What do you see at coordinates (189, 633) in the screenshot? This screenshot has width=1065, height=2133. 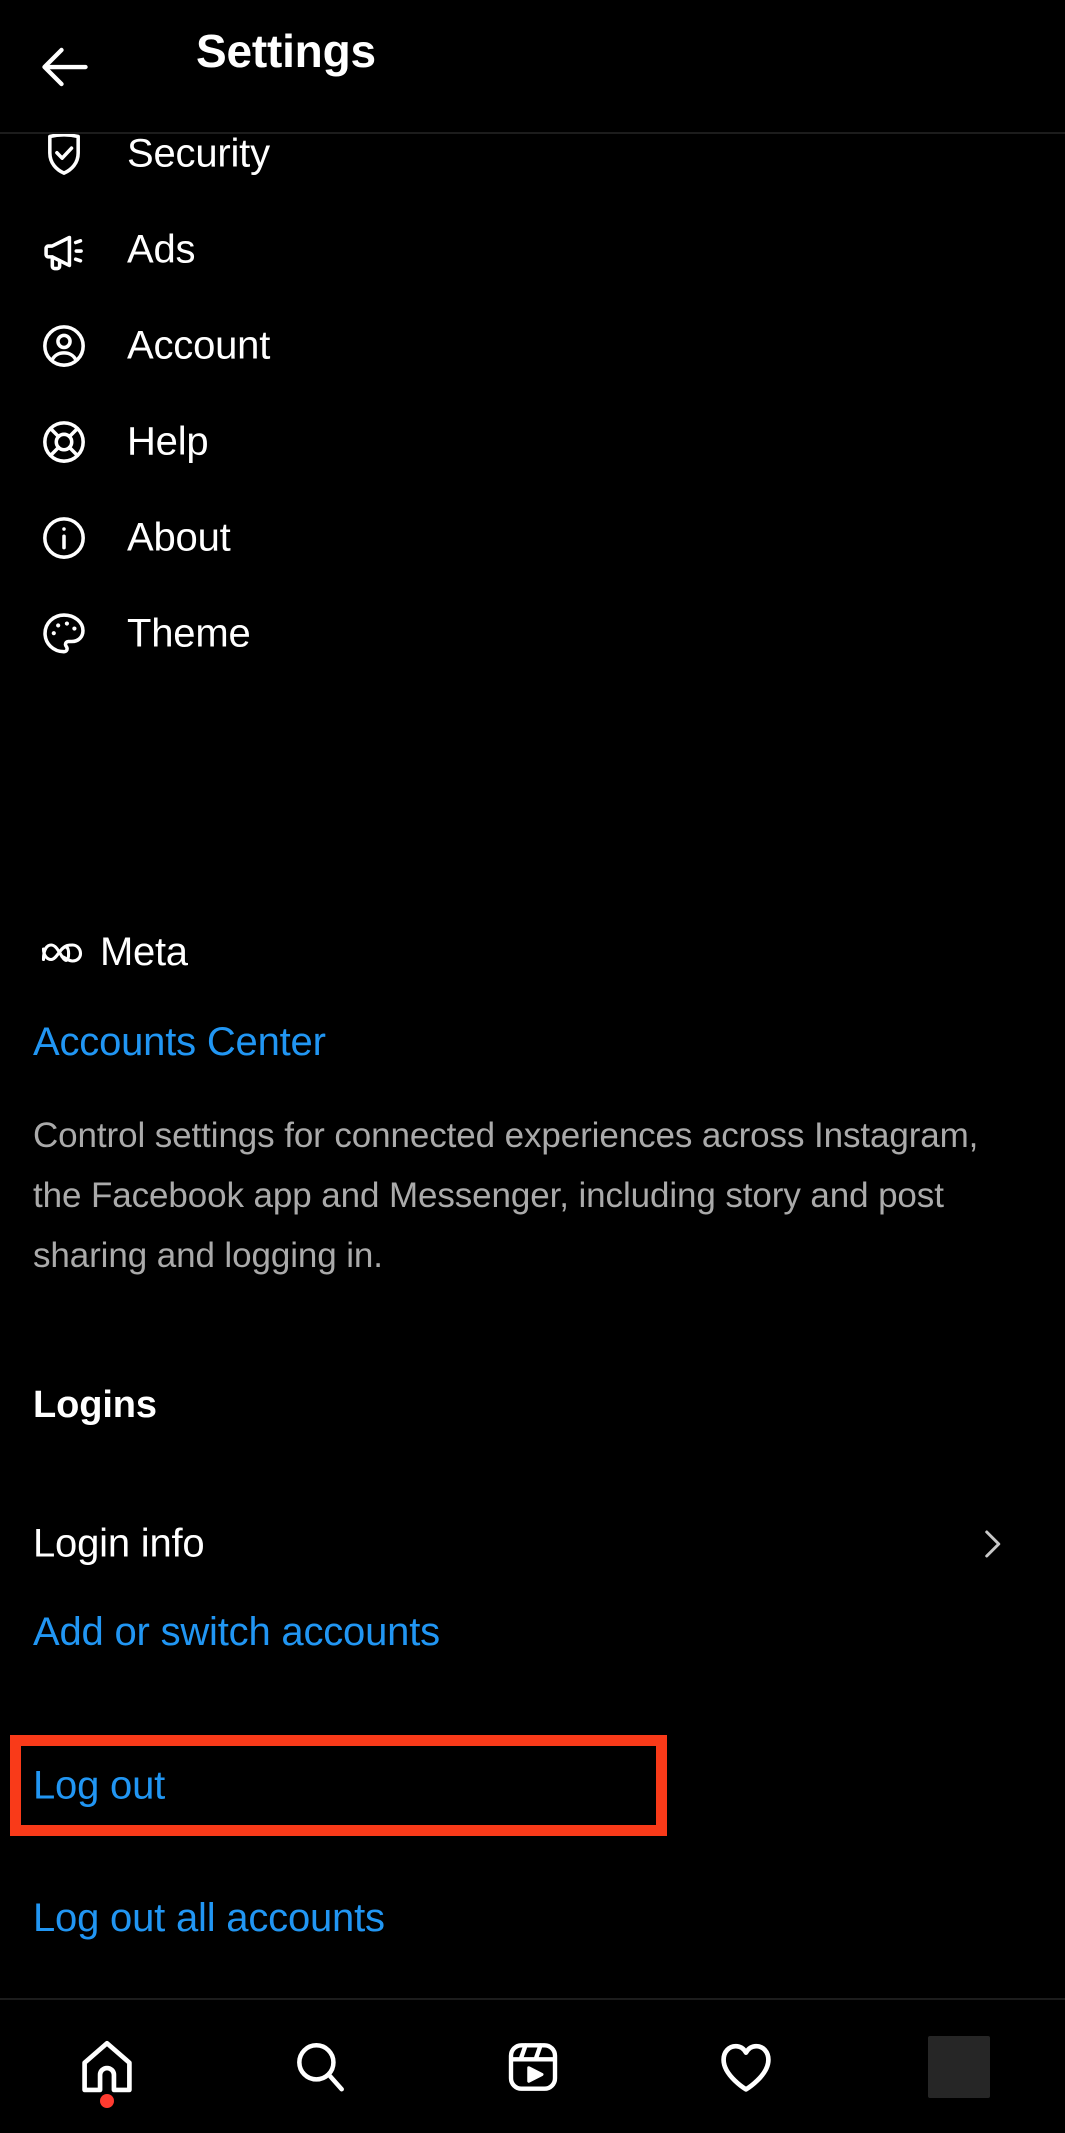 I see `menu-item-label: Theme` at bounding box center [189, 633].